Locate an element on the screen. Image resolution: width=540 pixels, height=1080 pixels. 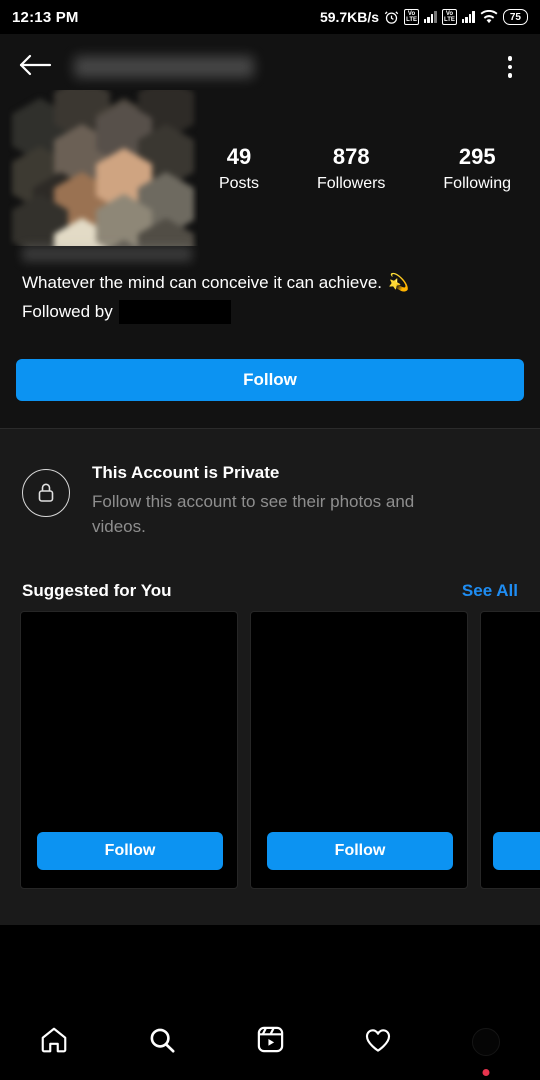
reels-icon is located at coordinates (270, 1042).